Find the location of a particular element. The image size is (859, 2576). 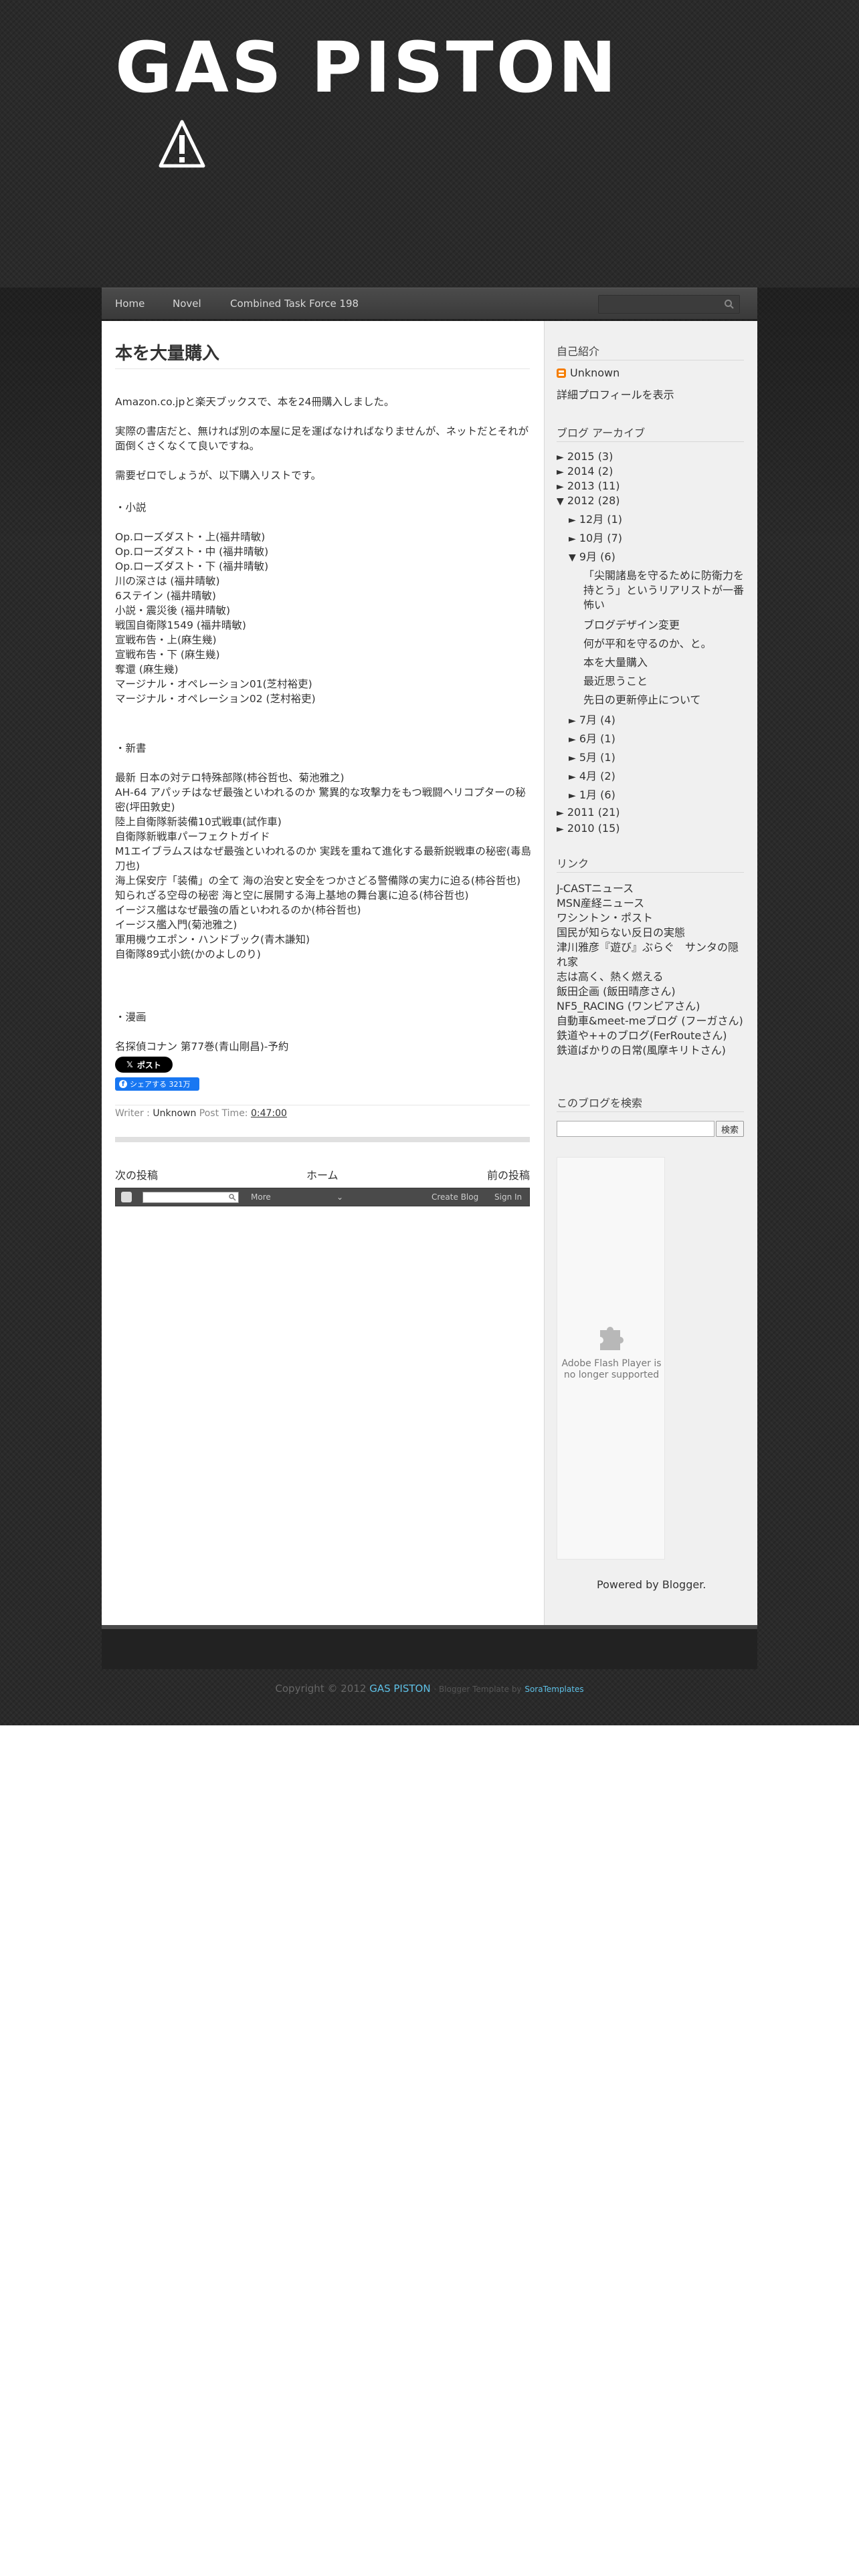

footer-site-link: GAS PISTON is located at coordinates (400, 1689).